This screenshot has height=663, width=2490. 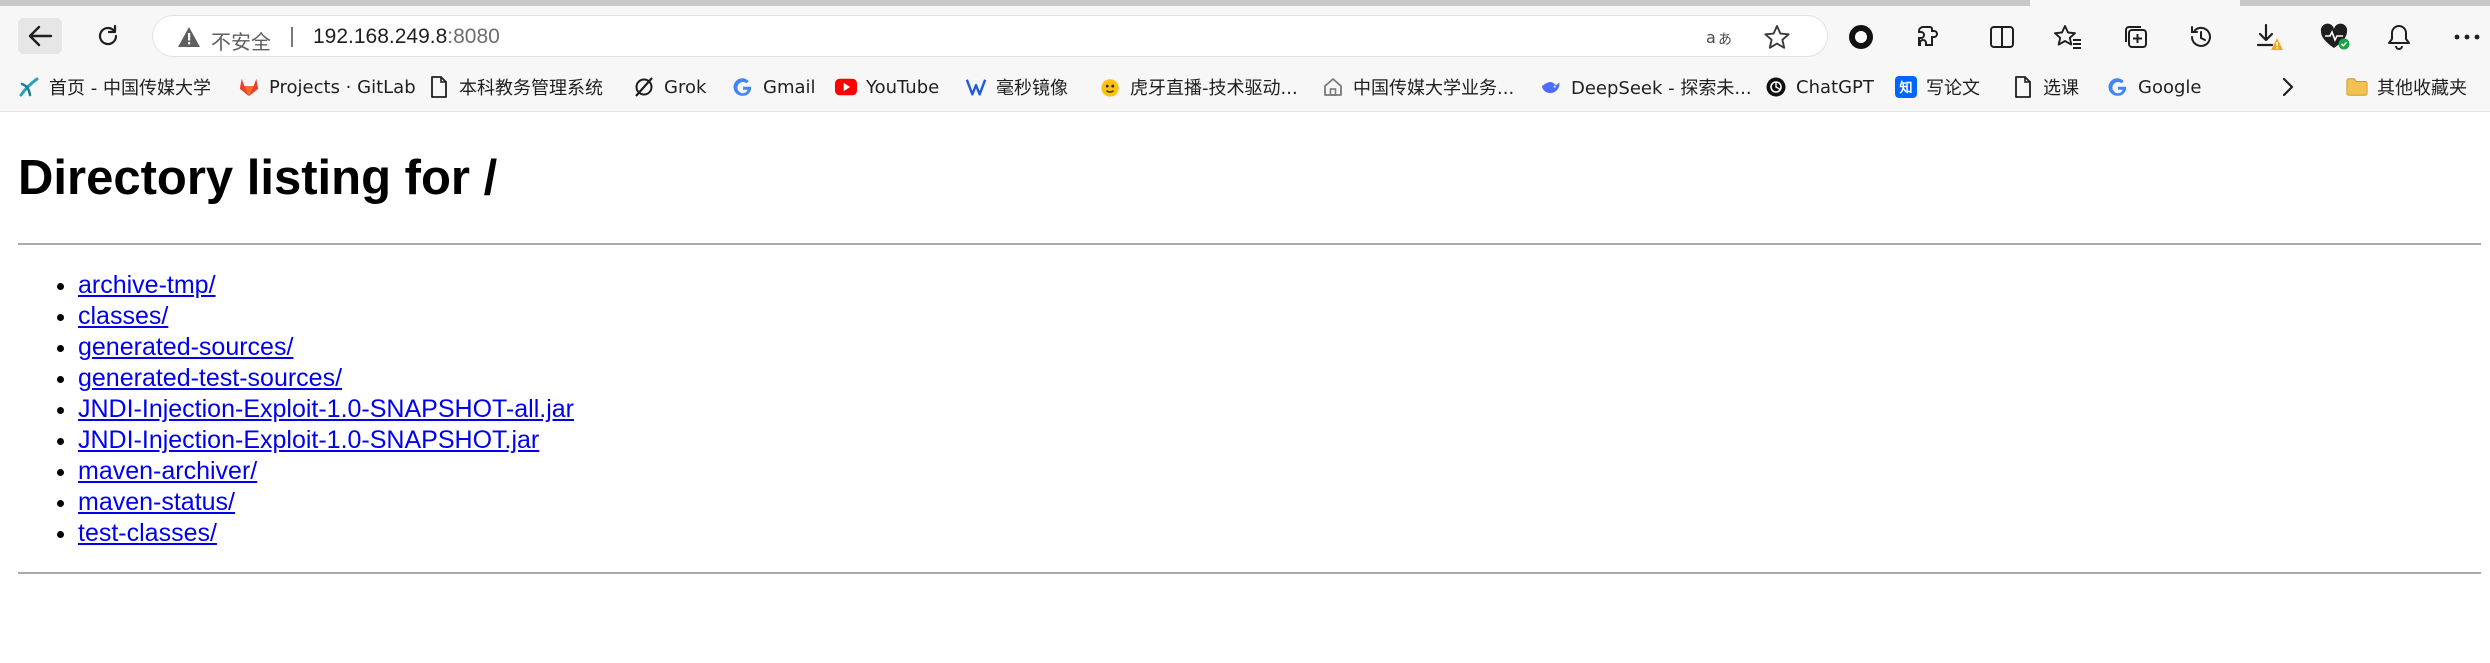 I want to click on bookmark-chatgpt: ChatGPT, so click(x=1819, y=87).